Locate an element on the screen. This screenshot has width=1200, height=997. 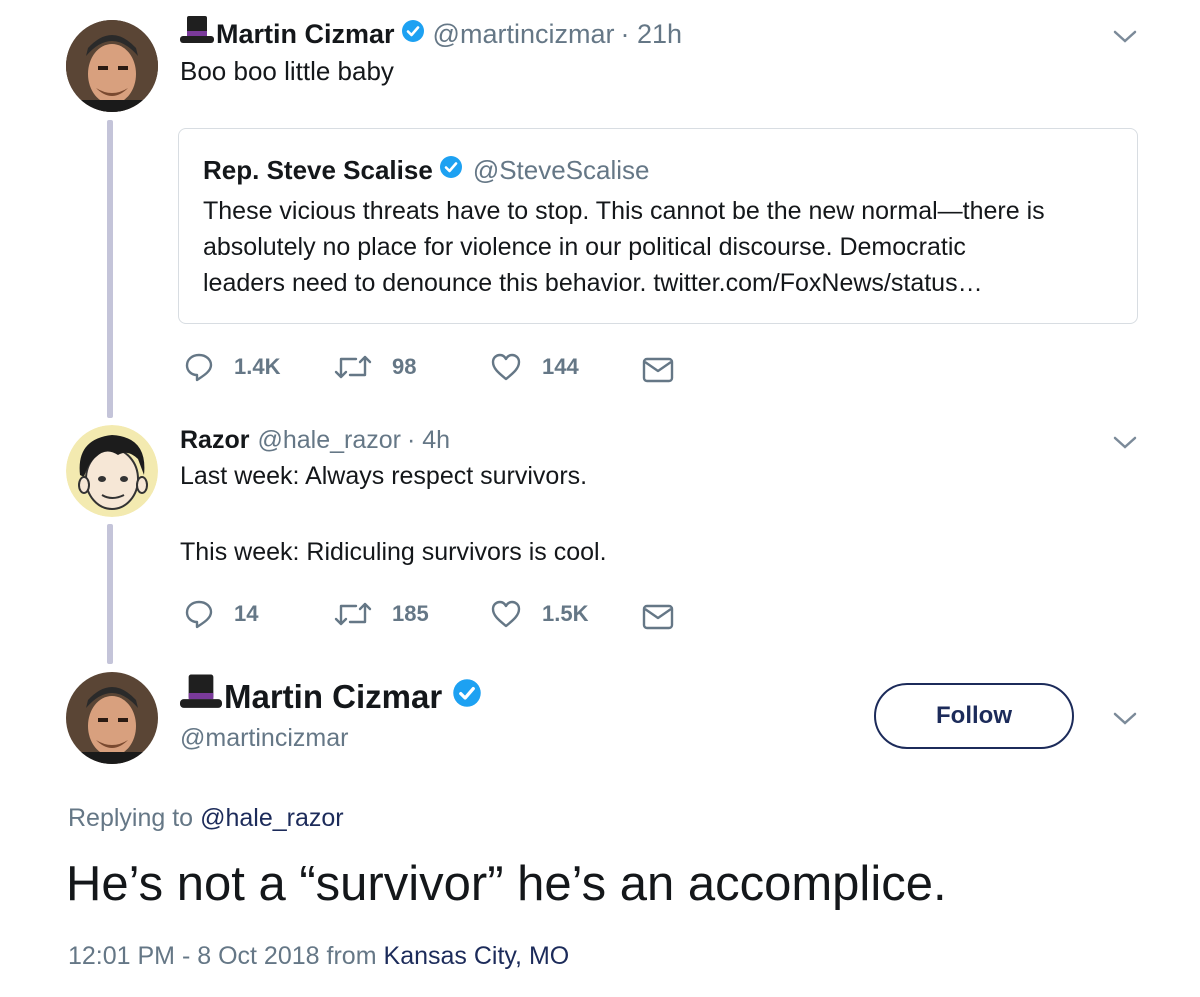
follow-button: Follow is located at coordinates (974, 716).